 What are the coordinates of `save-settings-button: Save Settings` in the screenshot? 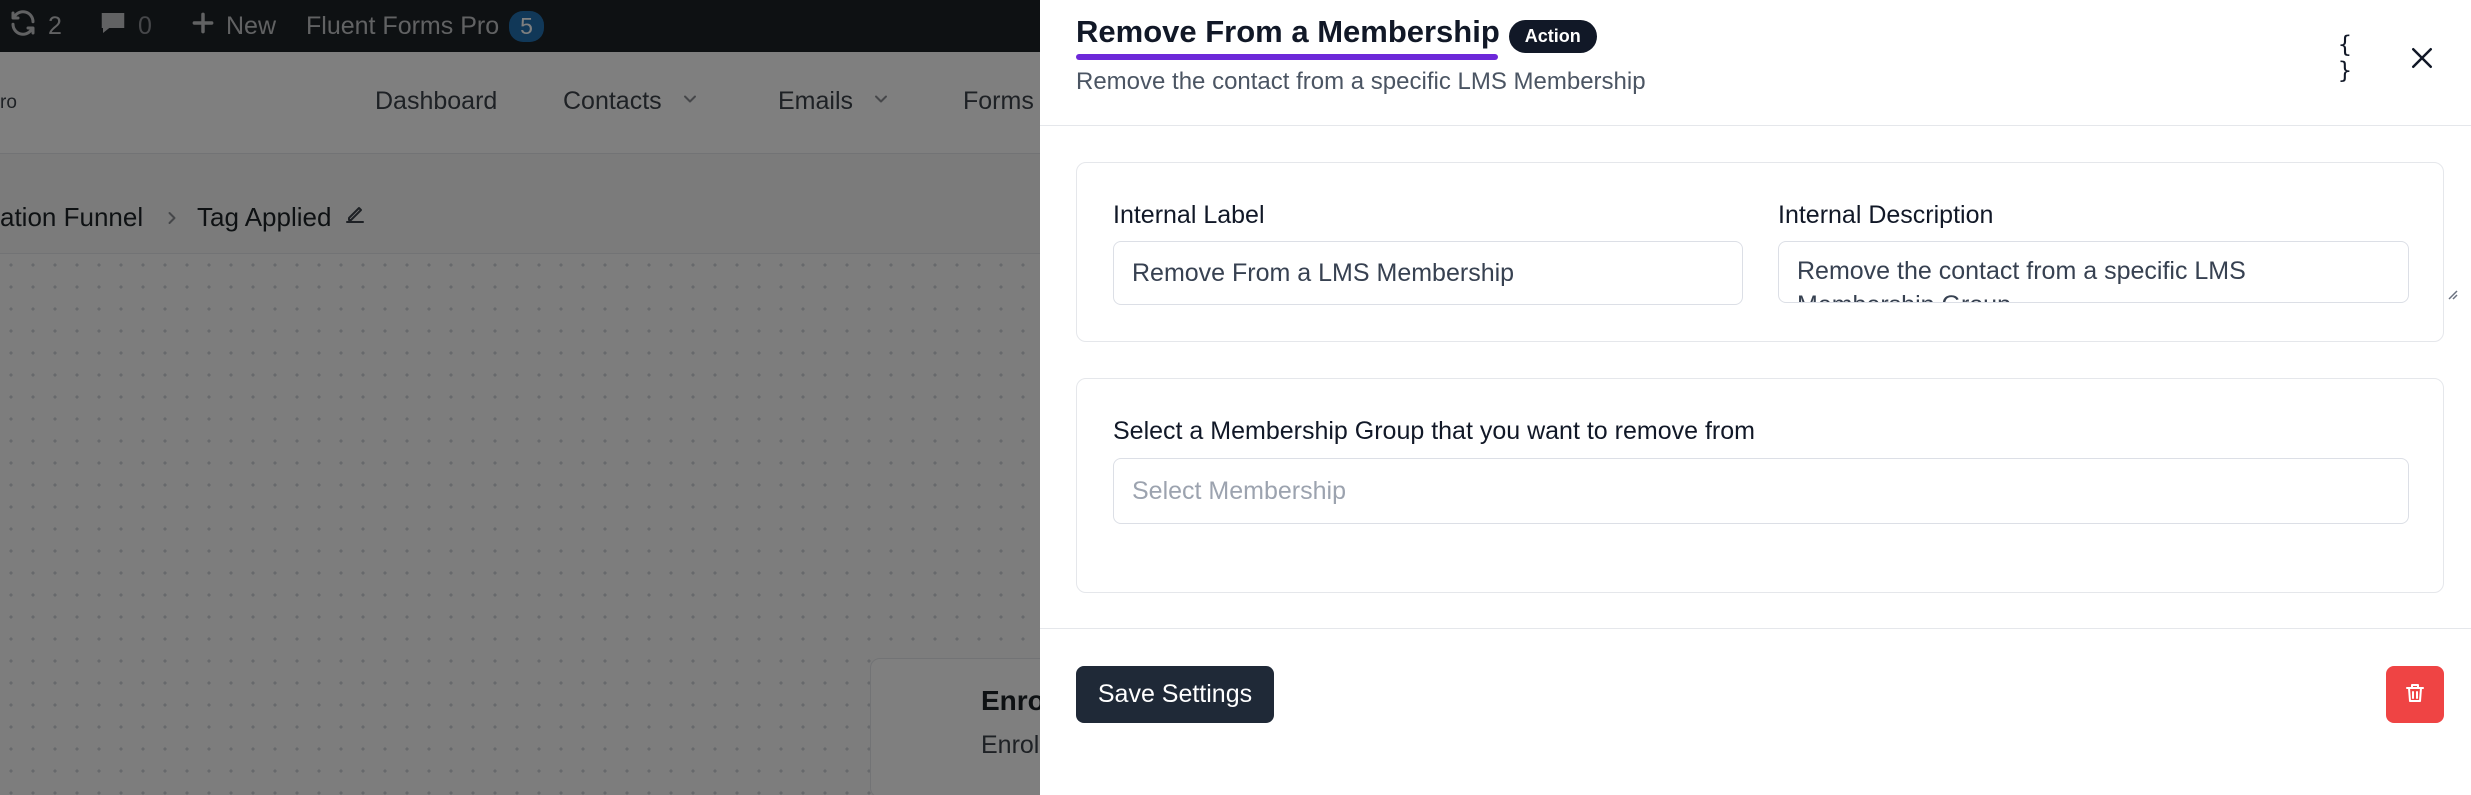 It's located at (1175, 694).